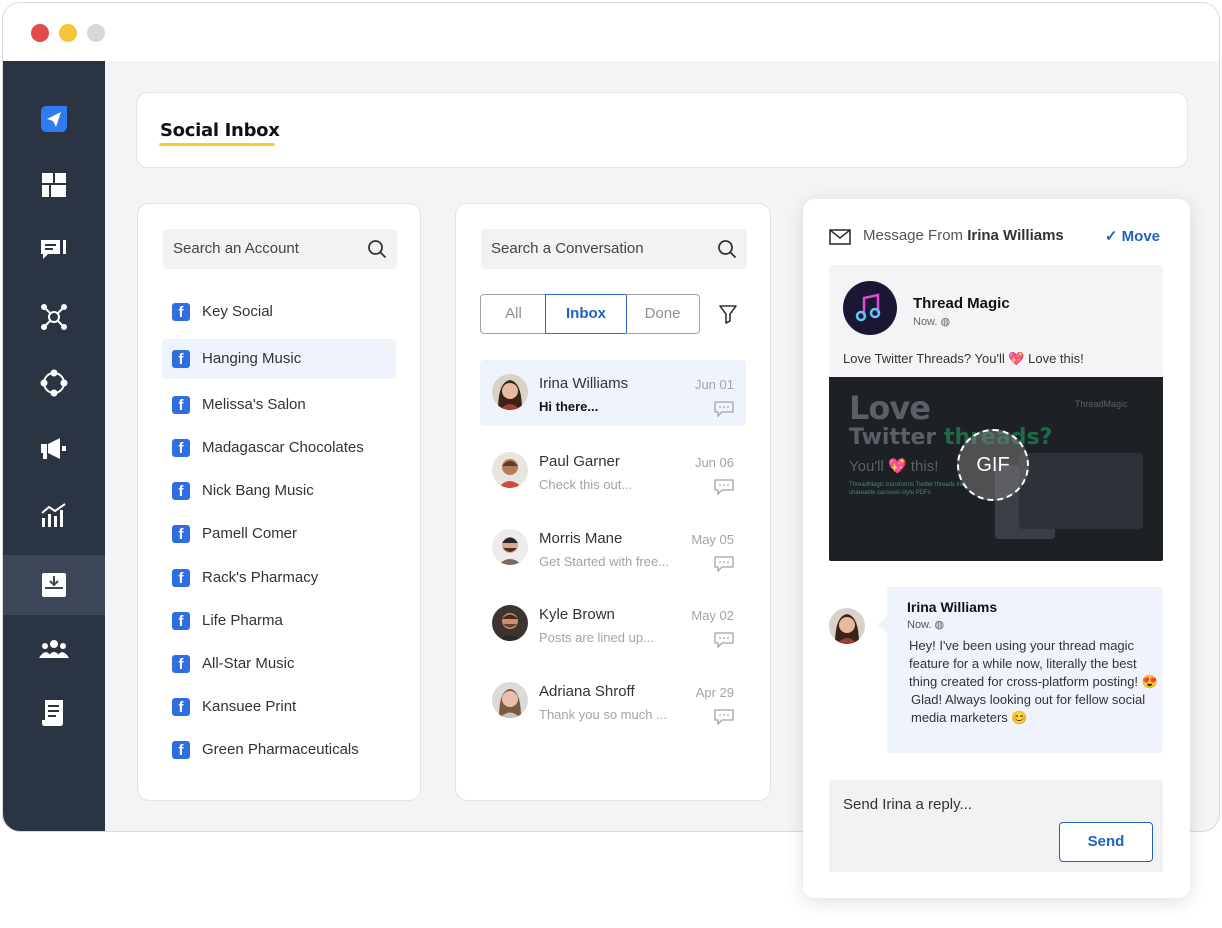 The image size is (1222, 928). What do you see at coordinates (894, 466) in the screenshot?
I see `image-headline-line3: You'll 💖 this!` at bounding box center [894, 466].